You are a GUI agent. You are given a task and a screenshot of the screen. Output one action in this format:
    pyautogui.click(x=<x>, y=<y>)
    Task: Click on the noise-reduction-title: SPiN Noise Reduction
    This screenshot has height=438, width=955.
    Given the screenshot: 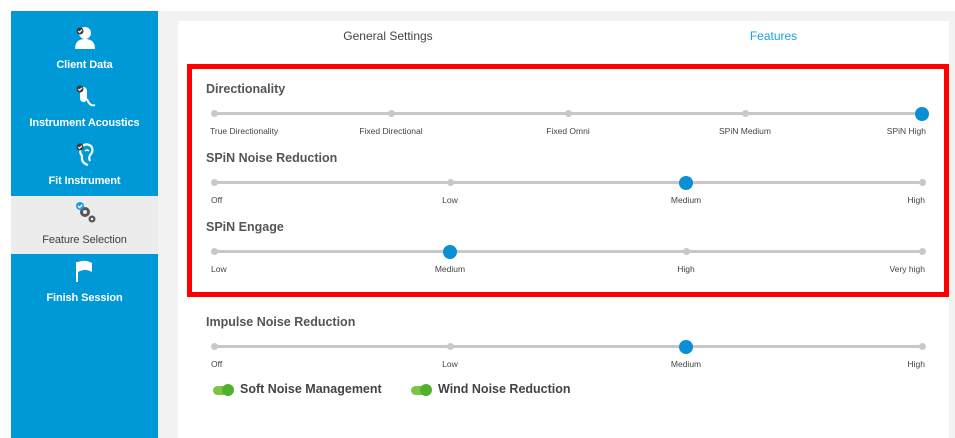 What is the action you would take?
    pyautogui.click(x=272, y=158)
    